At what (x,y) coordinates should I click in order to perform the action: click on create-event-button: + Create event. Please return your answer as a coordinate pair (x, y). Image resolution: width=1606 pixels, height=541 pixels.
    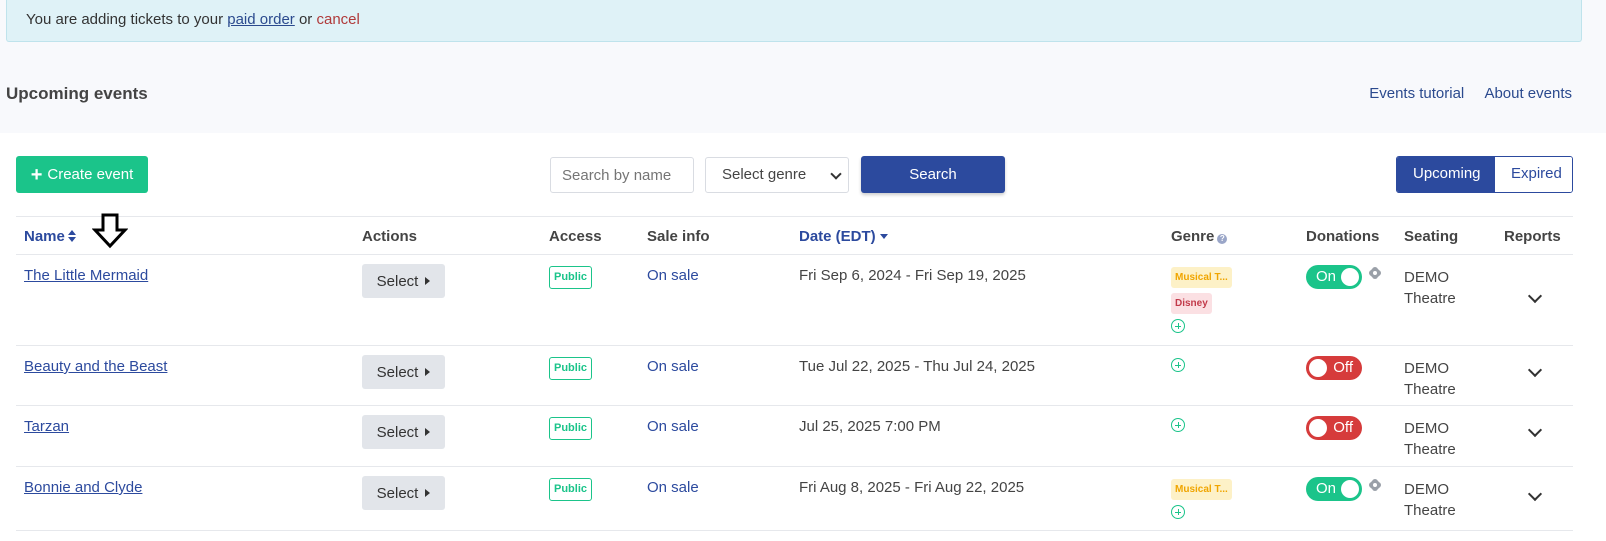
    Looking at the image, I should click on (82, 174).